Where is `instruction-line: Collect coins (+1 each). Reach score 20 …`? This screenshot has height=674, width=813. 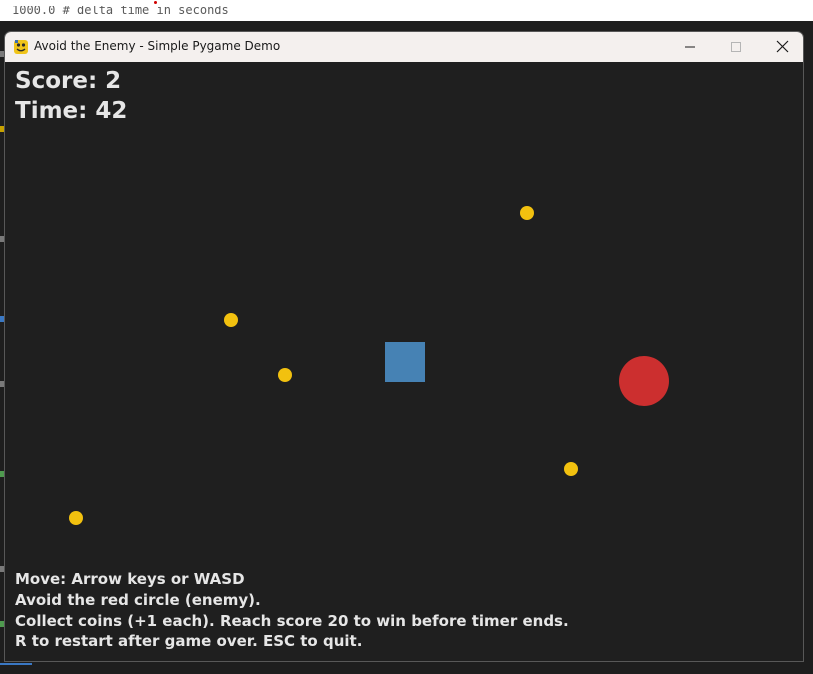
instruction-line: Collect coins (+1 each). Reach score 20 … is located at coordinates (292, 620).